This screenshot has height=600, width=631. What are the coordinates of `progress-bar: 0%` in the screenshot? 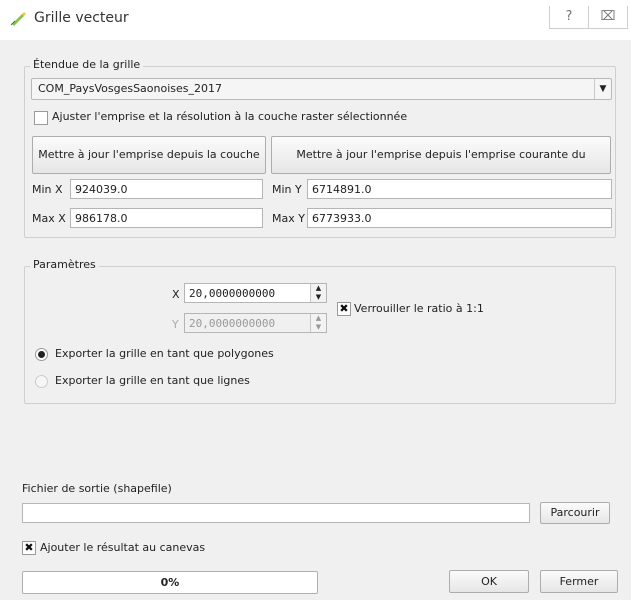 It's located at (170, 582).